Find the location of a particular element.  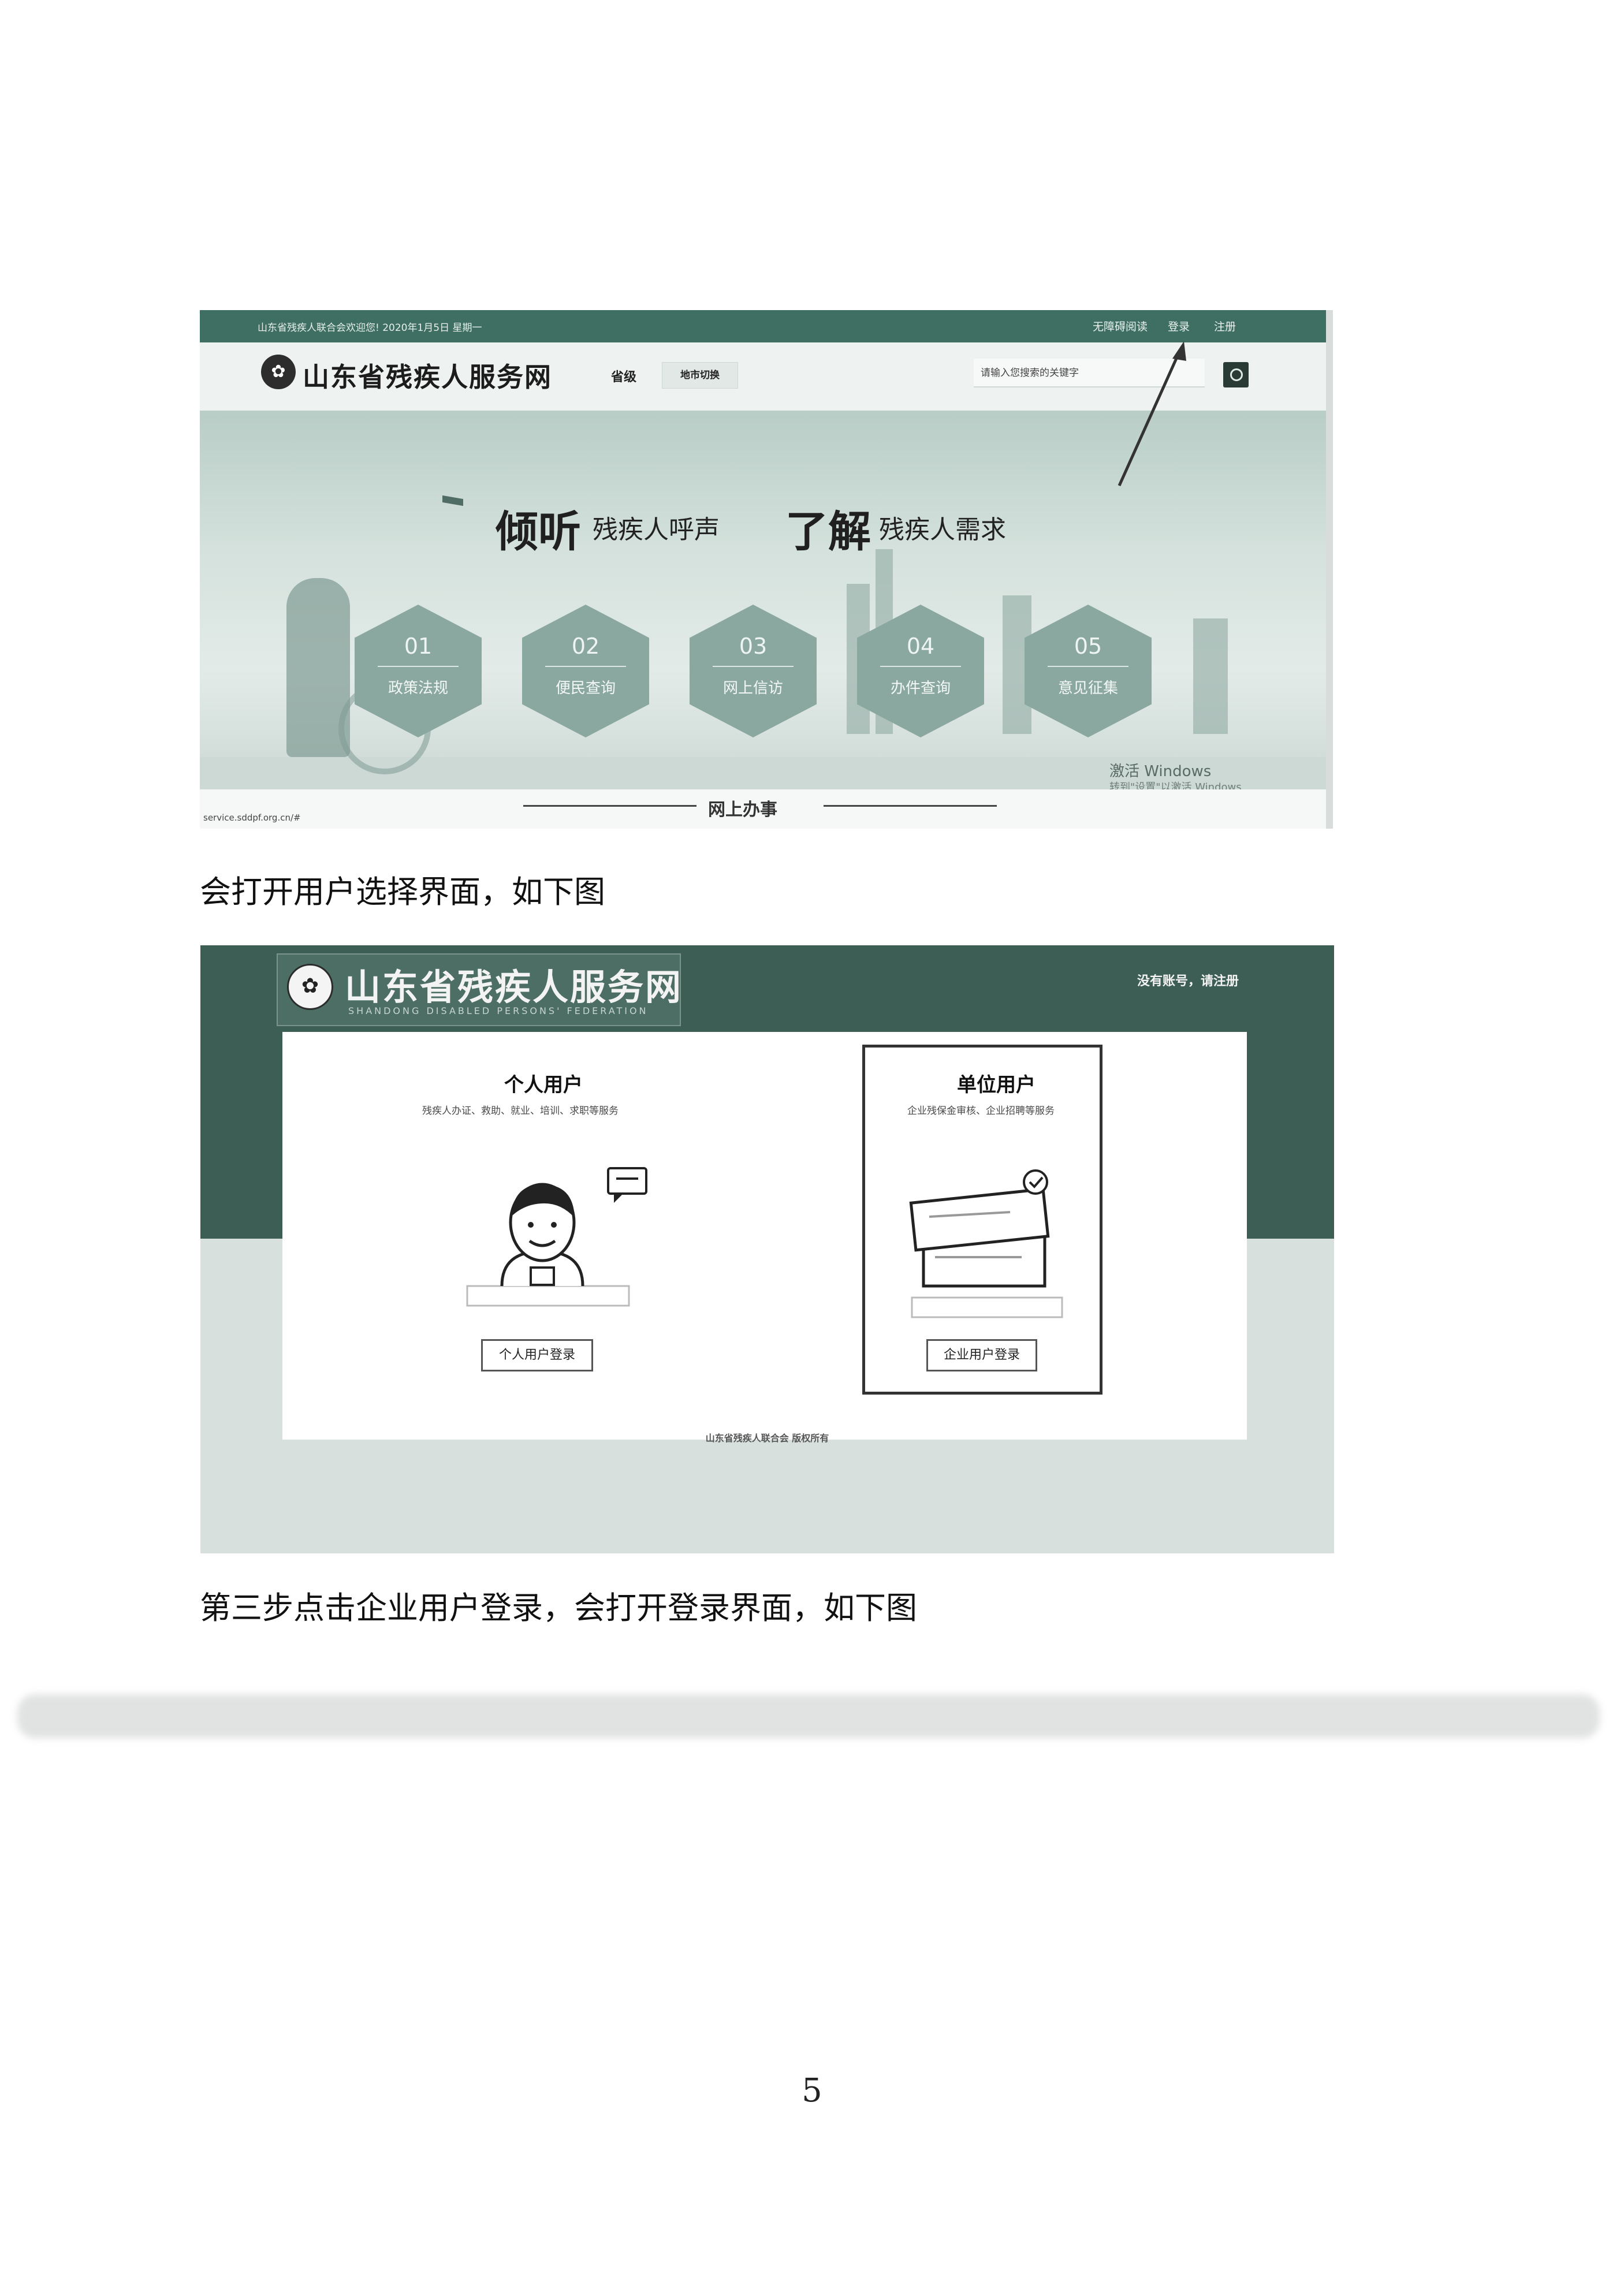

page-number: 5 is located at coordinates (812, 2090).